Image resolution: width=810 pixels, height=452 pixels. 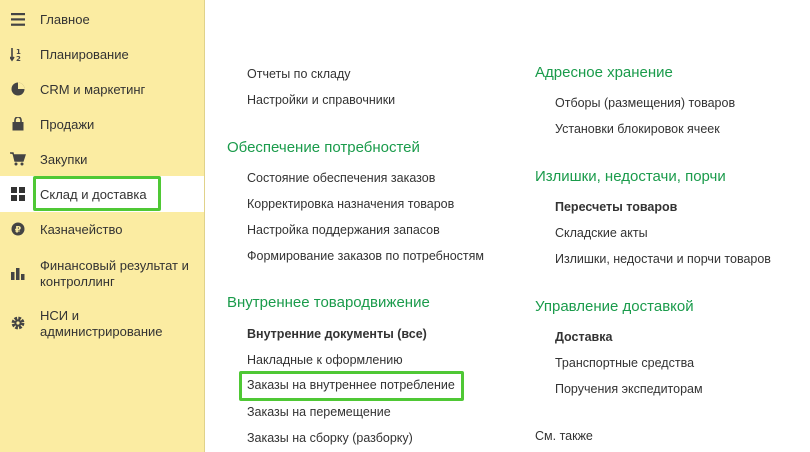 I want to click on link-forwarder-assignments: Поручения экспедиторам, so click(x=629, y=389).